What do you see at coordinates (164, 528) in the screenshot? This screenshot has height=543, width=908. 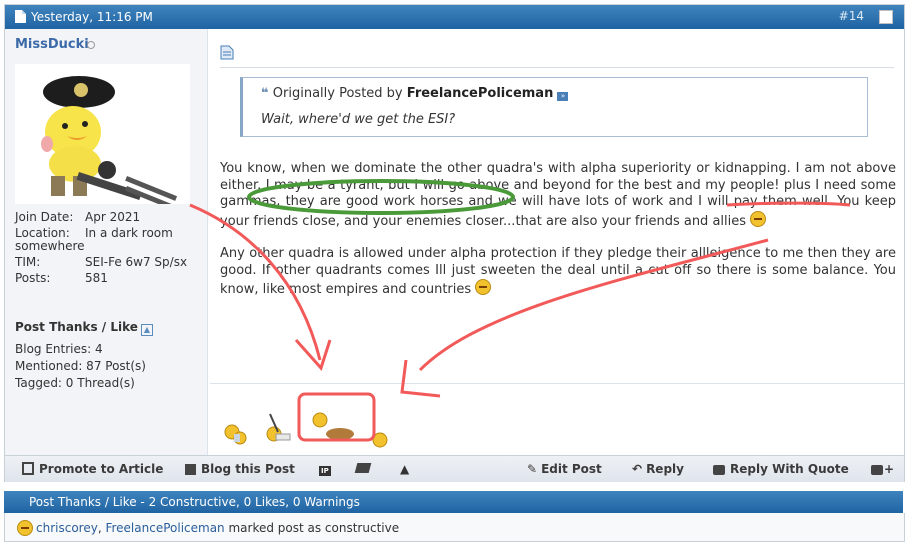 I see `thanks-user-link: FreelancePoliceman` at bounding box center [164, 528].